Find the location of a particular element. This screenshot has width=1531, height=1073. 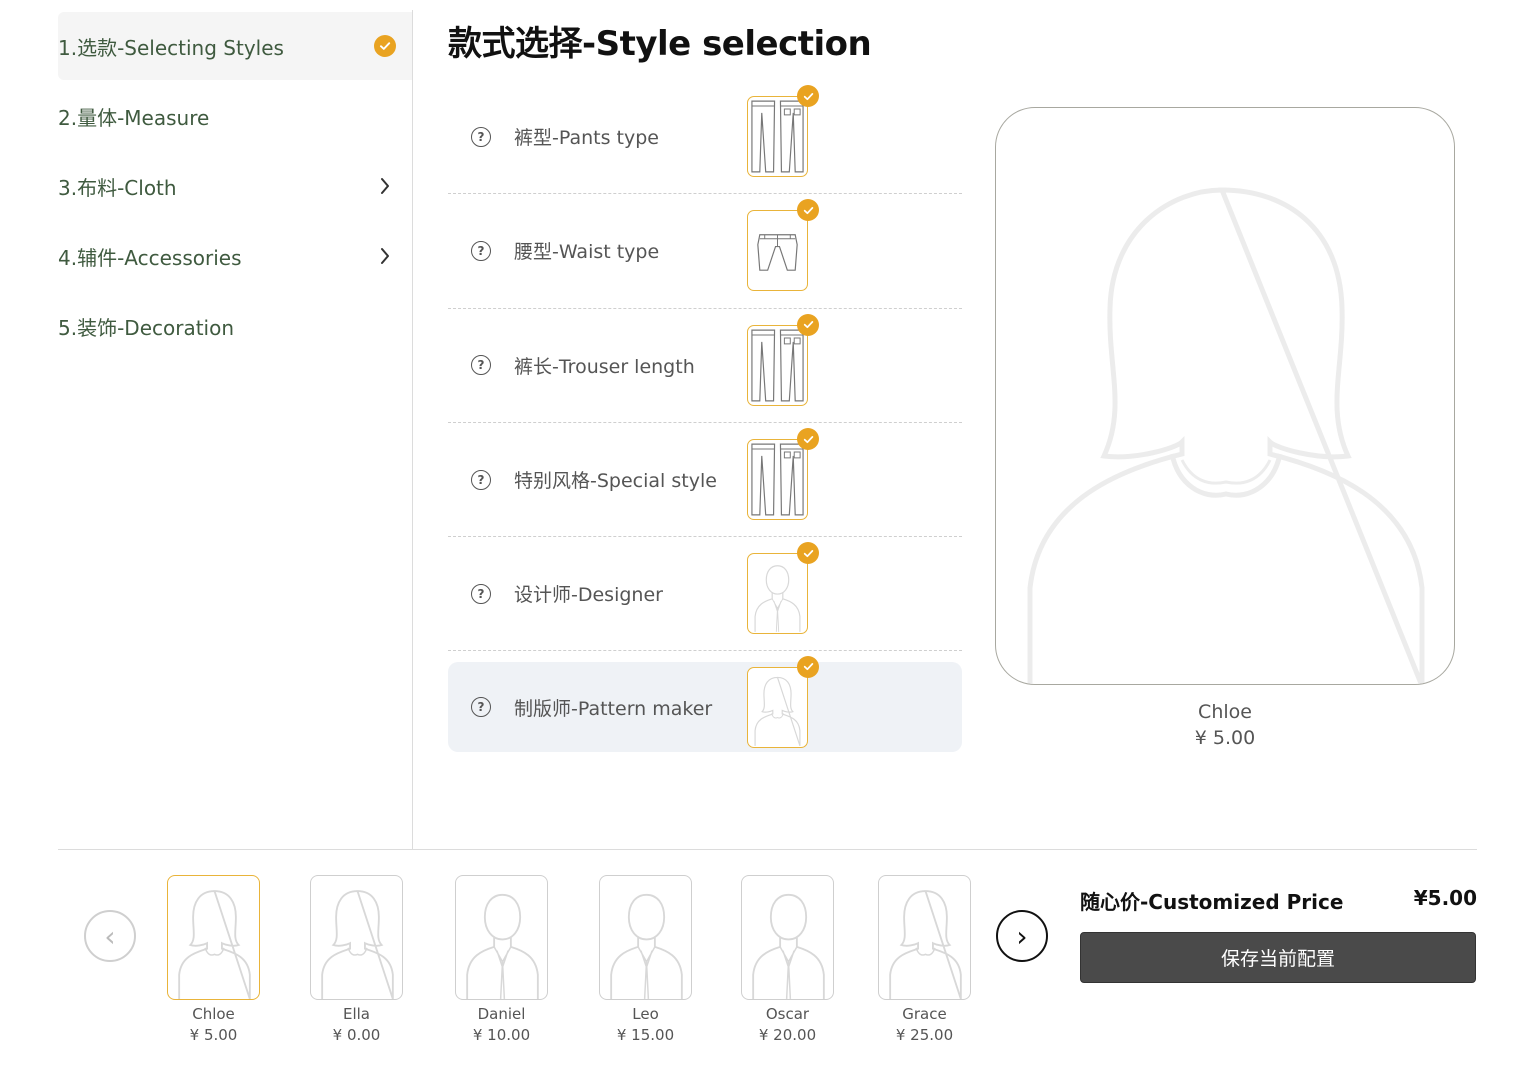

card-price: ¥ 5.00 is located at coordinates (213, 1035).